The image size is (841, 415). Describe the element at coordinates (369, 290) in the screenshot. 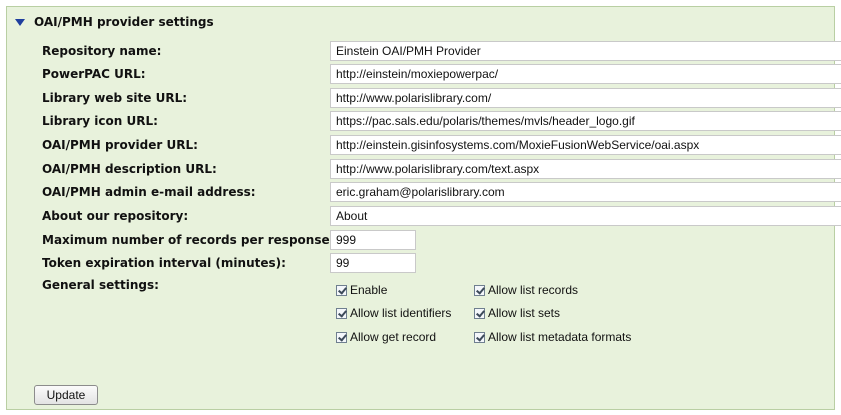

I see `enable-checkbox-label: Enable` at that location.